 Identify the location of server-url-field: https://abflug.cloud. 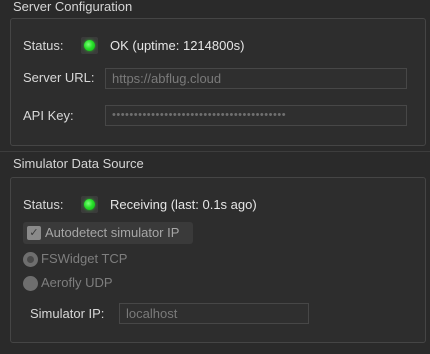
(256, 78).